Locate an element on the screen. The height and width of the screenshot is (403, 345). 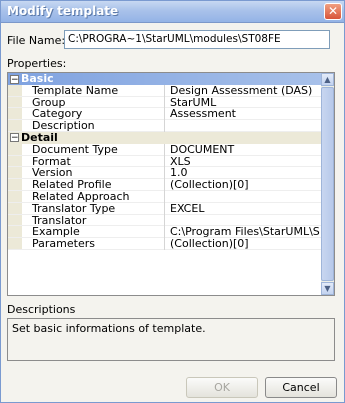
file-name-label: File Name: is located at coordinates (36, 40).